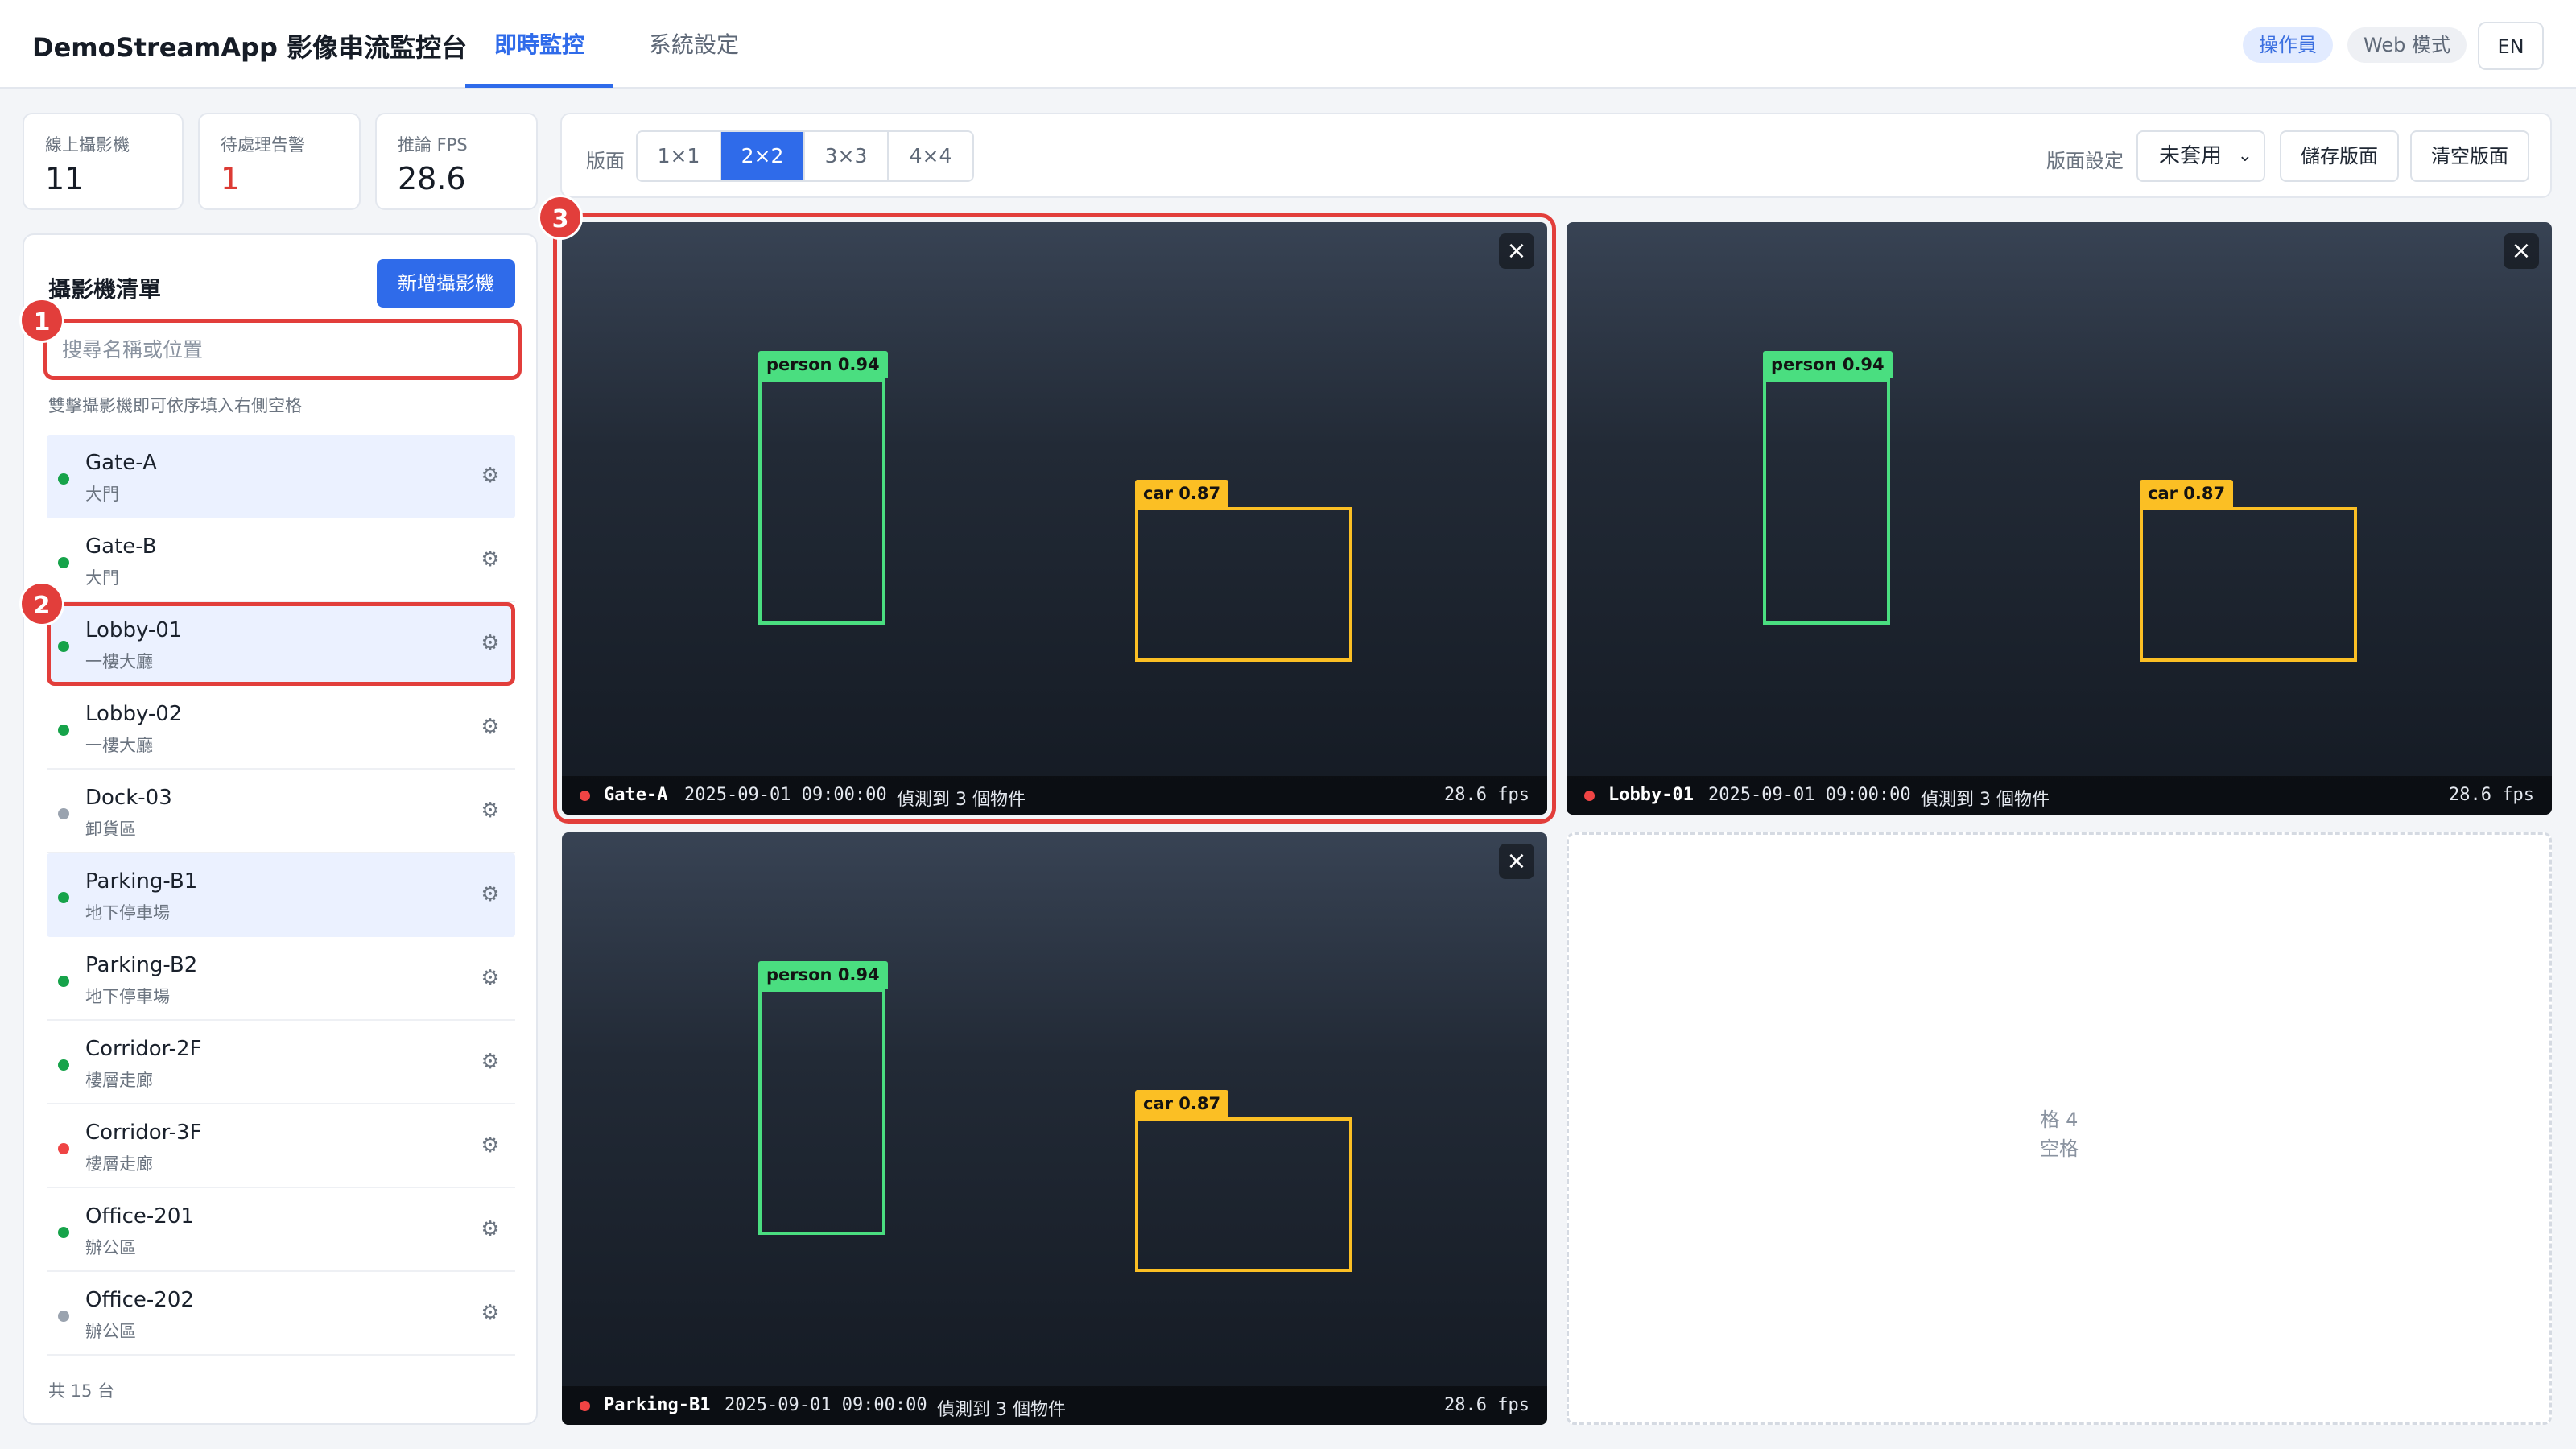 The height and width of the screenshot is (1449, 2576). I want to click on camera-item-dock-03: Dock-03 卸貨區 ⚙, so click(281, 811).